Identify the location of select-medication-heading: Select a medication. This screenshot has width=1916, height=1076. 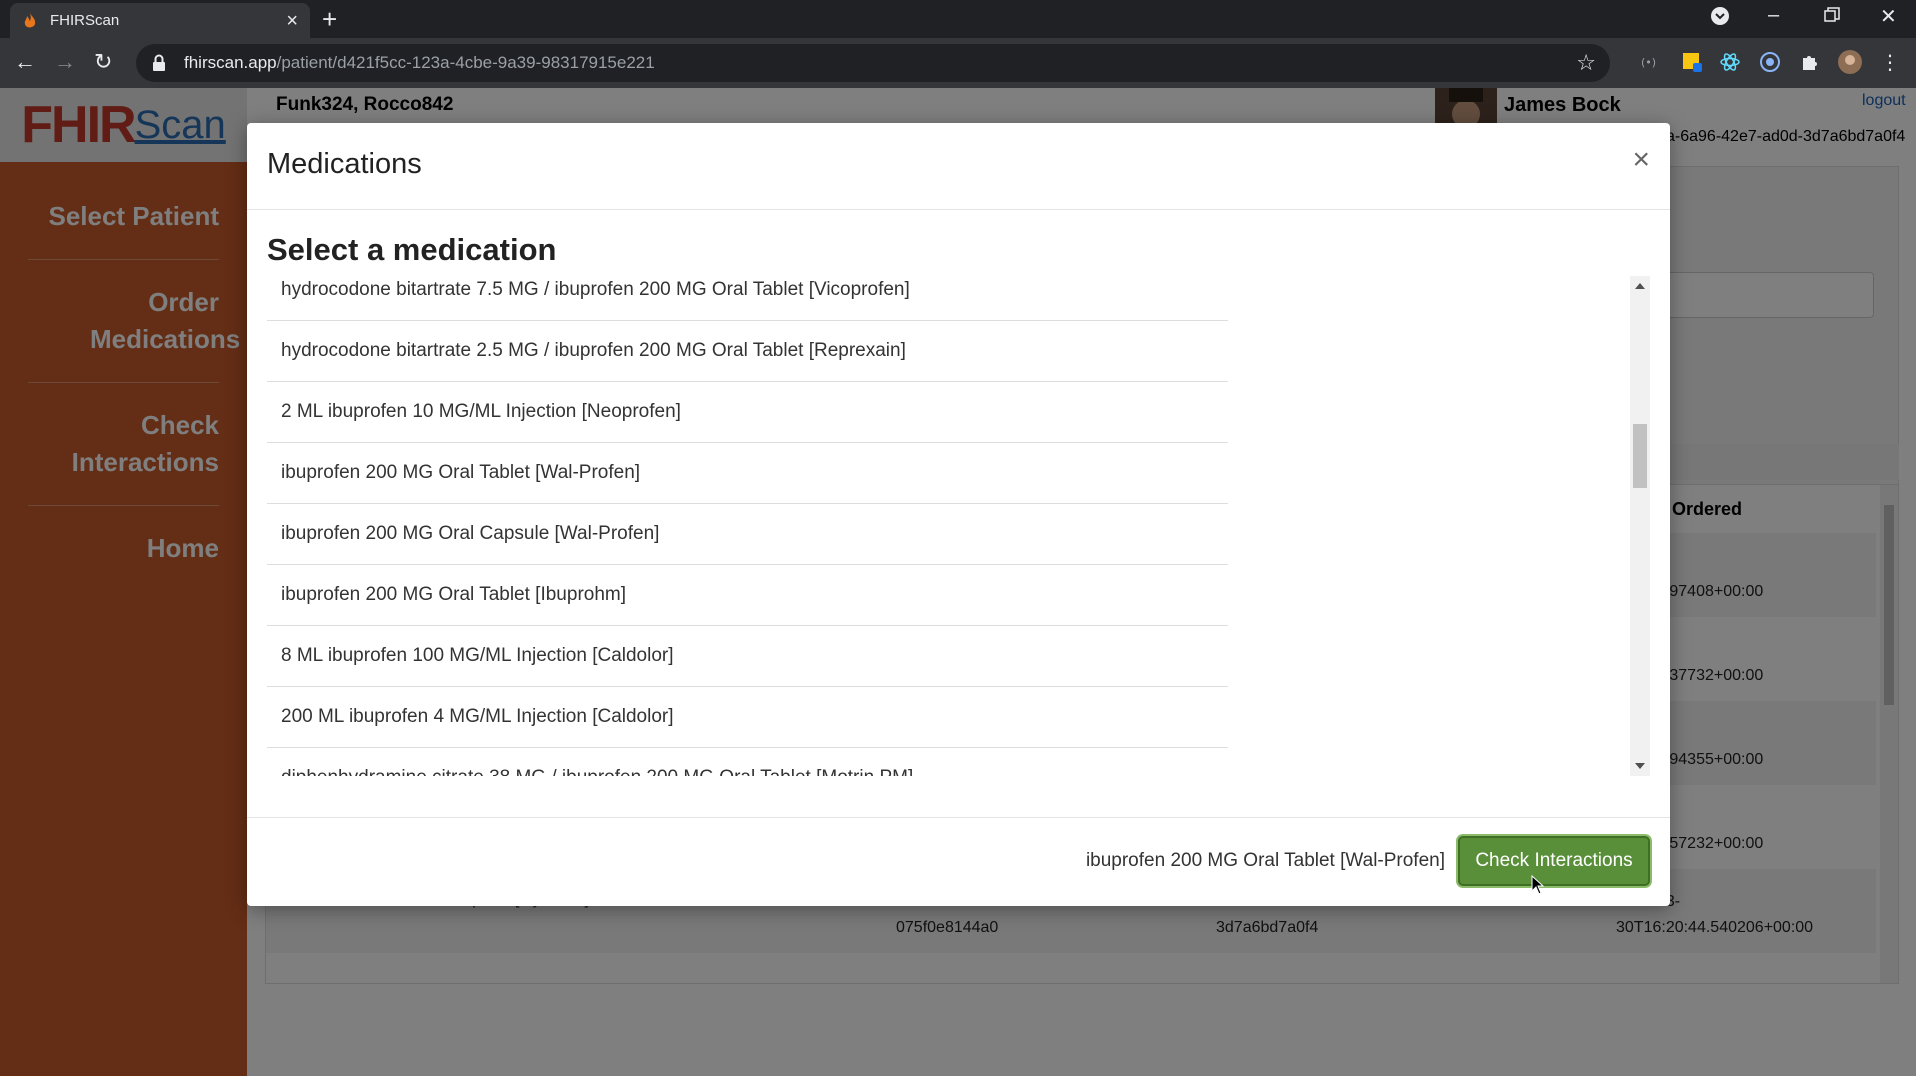
(412, 249).